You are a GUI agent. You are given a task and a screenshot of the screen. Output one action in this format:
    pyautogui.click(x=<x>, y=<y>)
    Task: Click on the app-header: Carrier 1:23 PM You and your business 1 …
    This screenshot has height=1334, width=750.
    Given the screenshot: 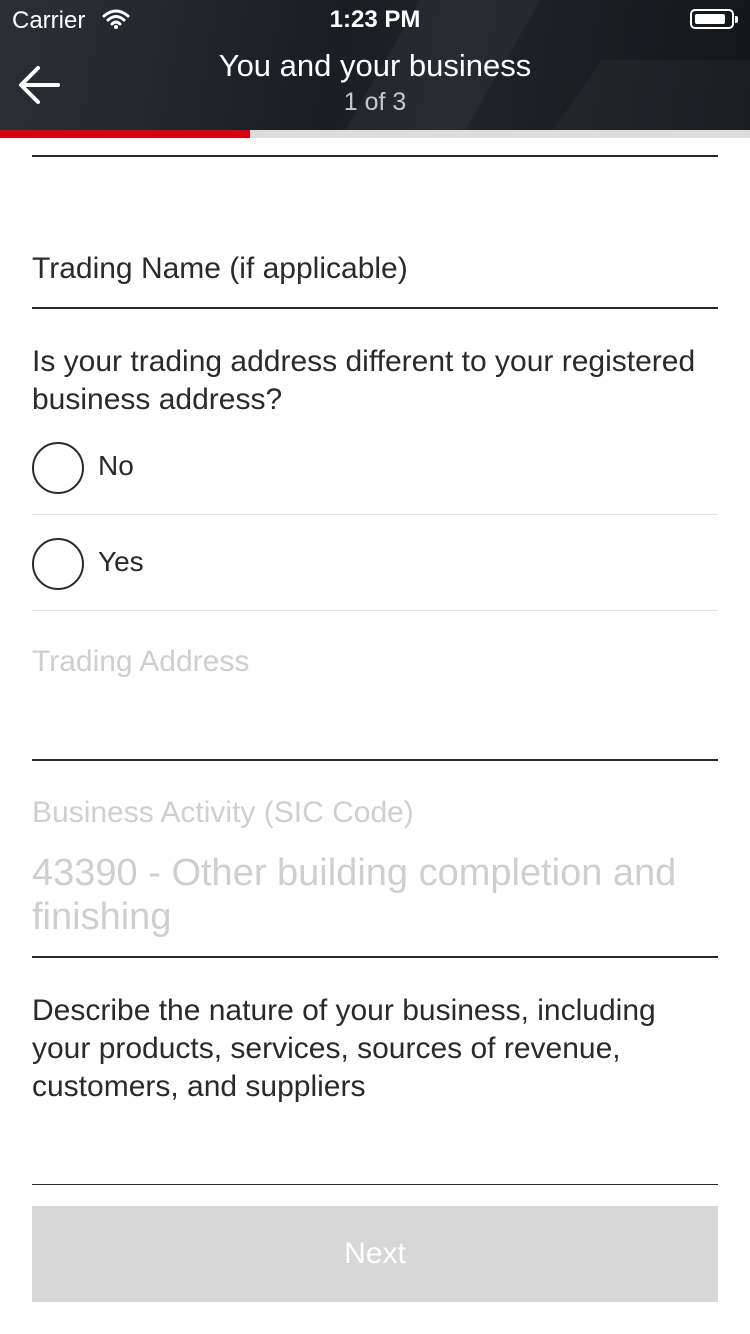 What is the action you would take?
    pyautogui.click(x=375, y=65)
    